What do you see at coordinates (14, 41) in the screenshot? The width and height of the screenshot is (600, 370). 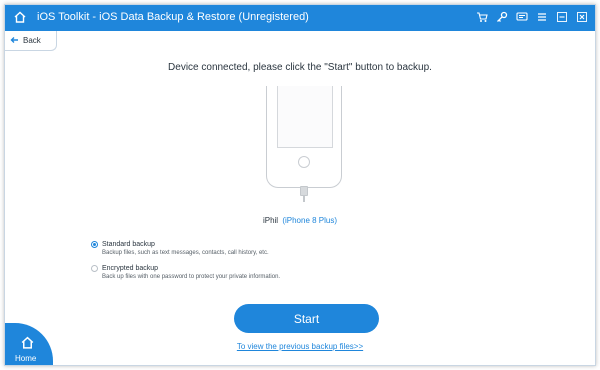 I see `back-arrow-icon` at bounding box center [14, 41].